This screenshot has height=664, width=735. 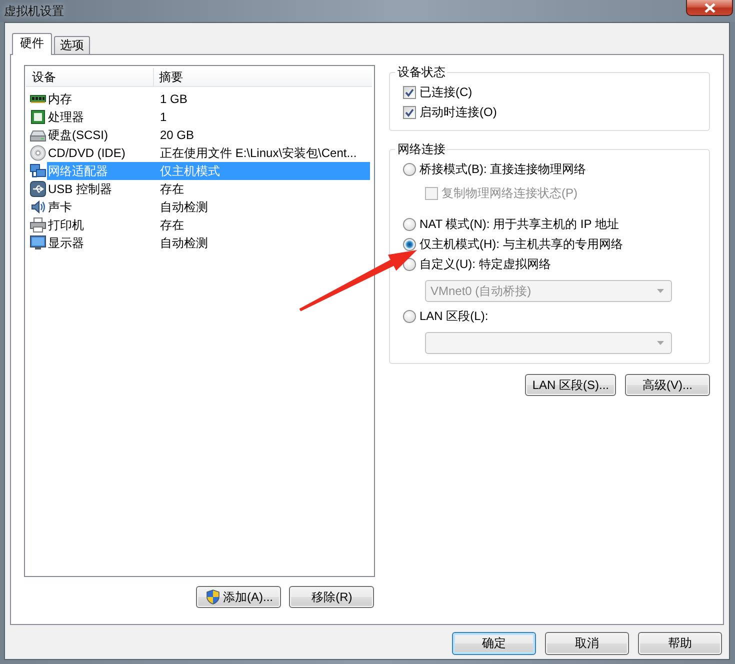 I want to click on tab: 选项, so click(x=72, y=45).